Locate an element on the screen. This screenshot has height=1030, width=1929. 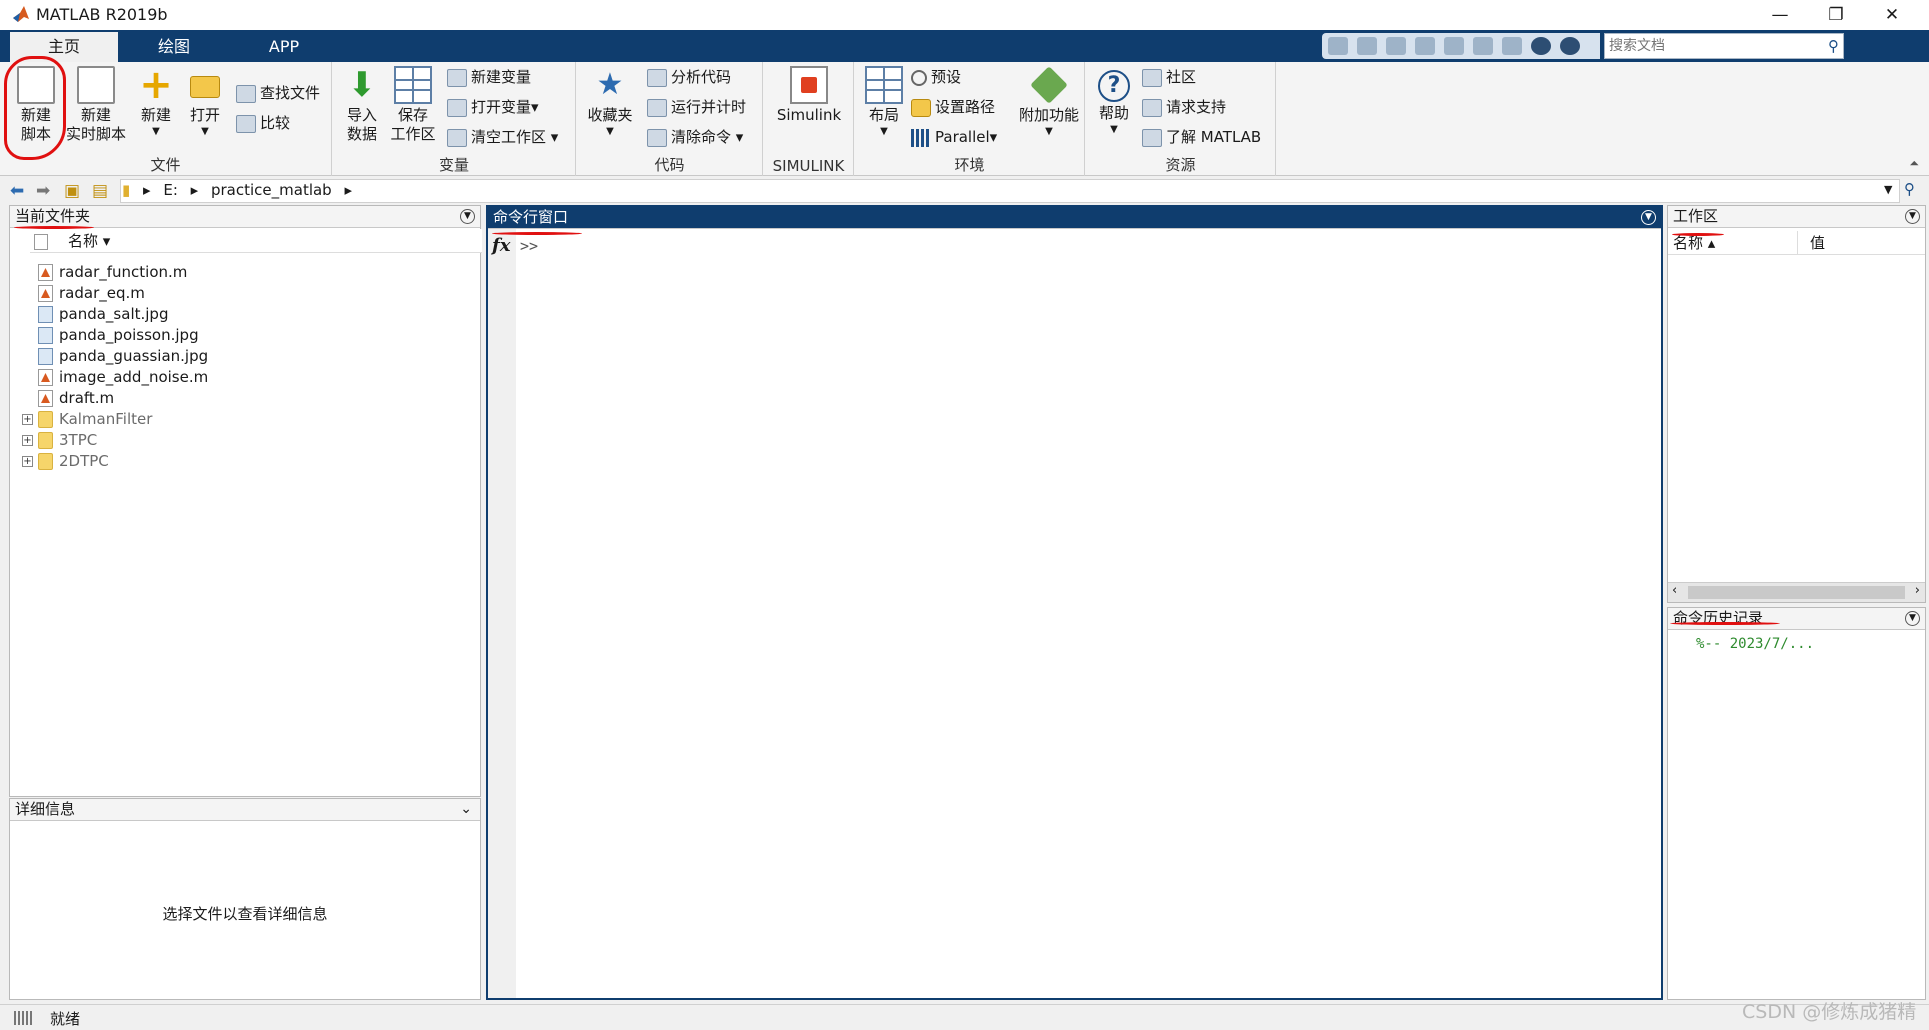
paste-icon is located at coordinates (1425, 46).